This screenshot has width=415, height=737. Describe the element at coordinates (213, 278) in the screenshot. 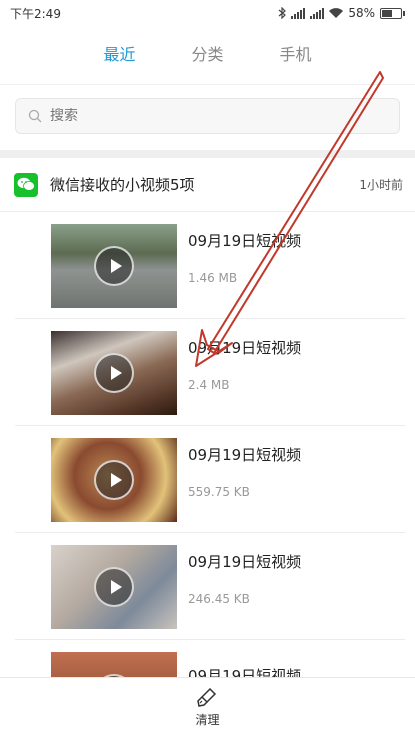

I see `video-size: 1.46 MB` at that location.